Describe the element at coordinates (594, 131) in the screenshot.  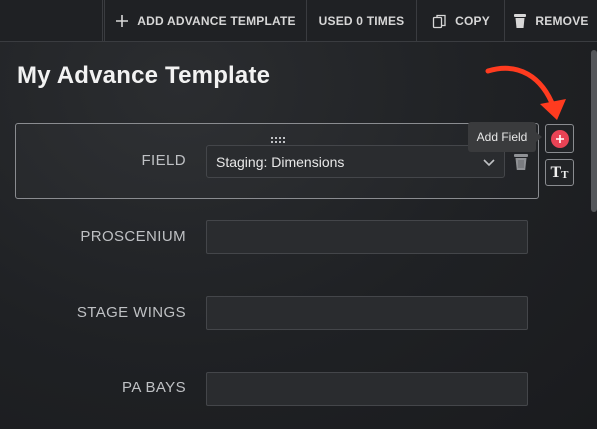
I see `scrollbar` at that location.